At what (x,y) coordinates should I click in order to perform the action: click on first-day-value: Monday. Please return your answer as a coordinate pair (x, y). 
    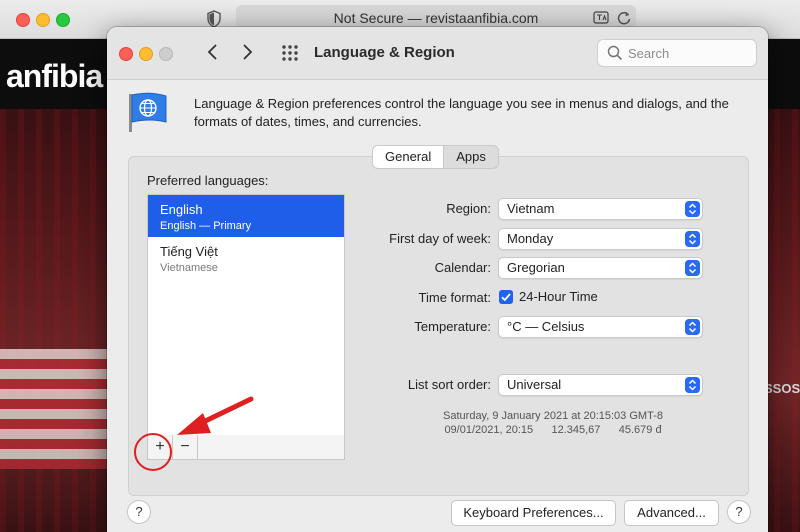
    Looking at the image, I should click on (530, 238).